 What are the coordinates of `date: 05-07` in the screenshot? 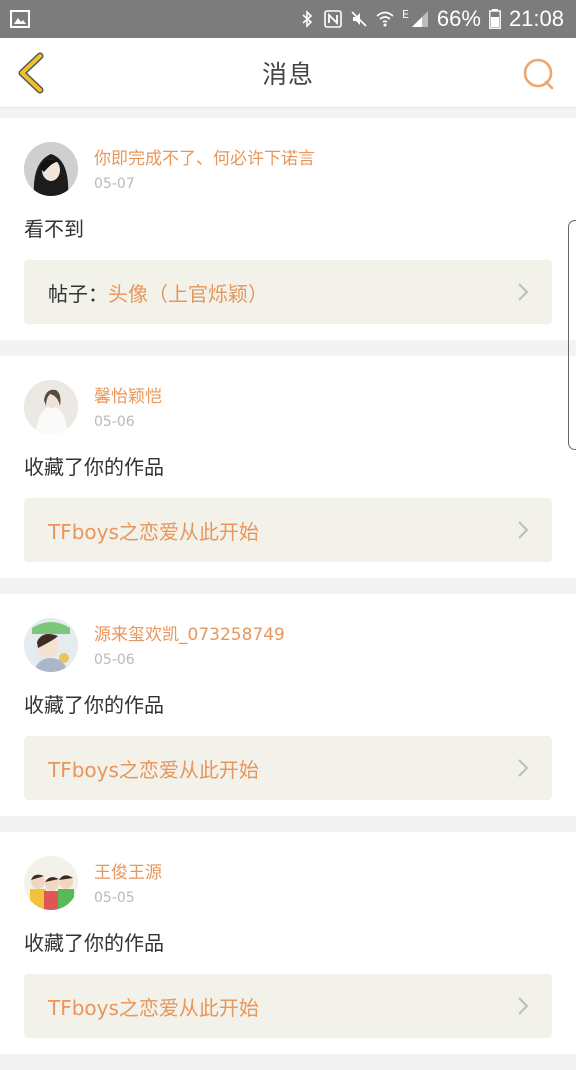 It's located at (114, 184).